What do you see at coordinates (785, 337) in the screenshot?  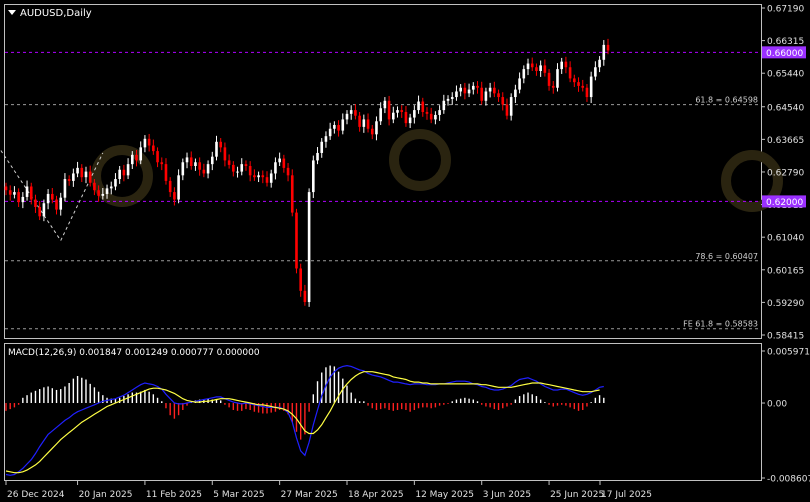 I see `price-tick-label: 0.58415` at bounding box center [785, 337].